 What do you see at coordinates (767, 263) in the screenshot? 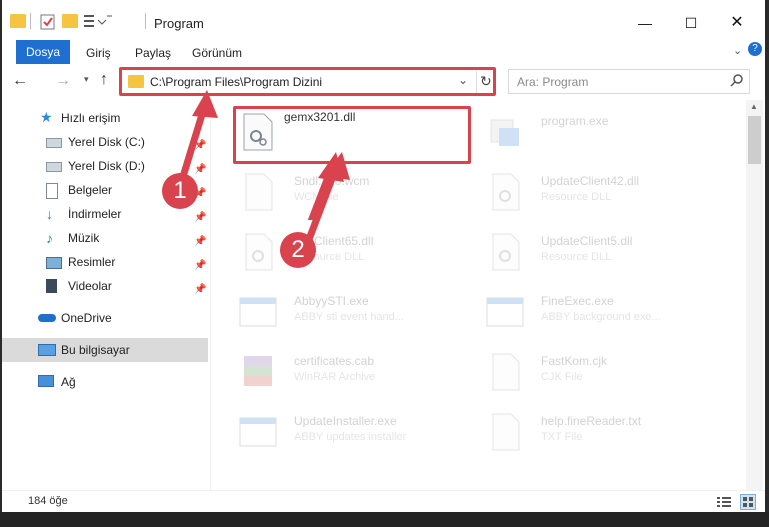
I see `window-frame-right` at bounding box center [767, 263].